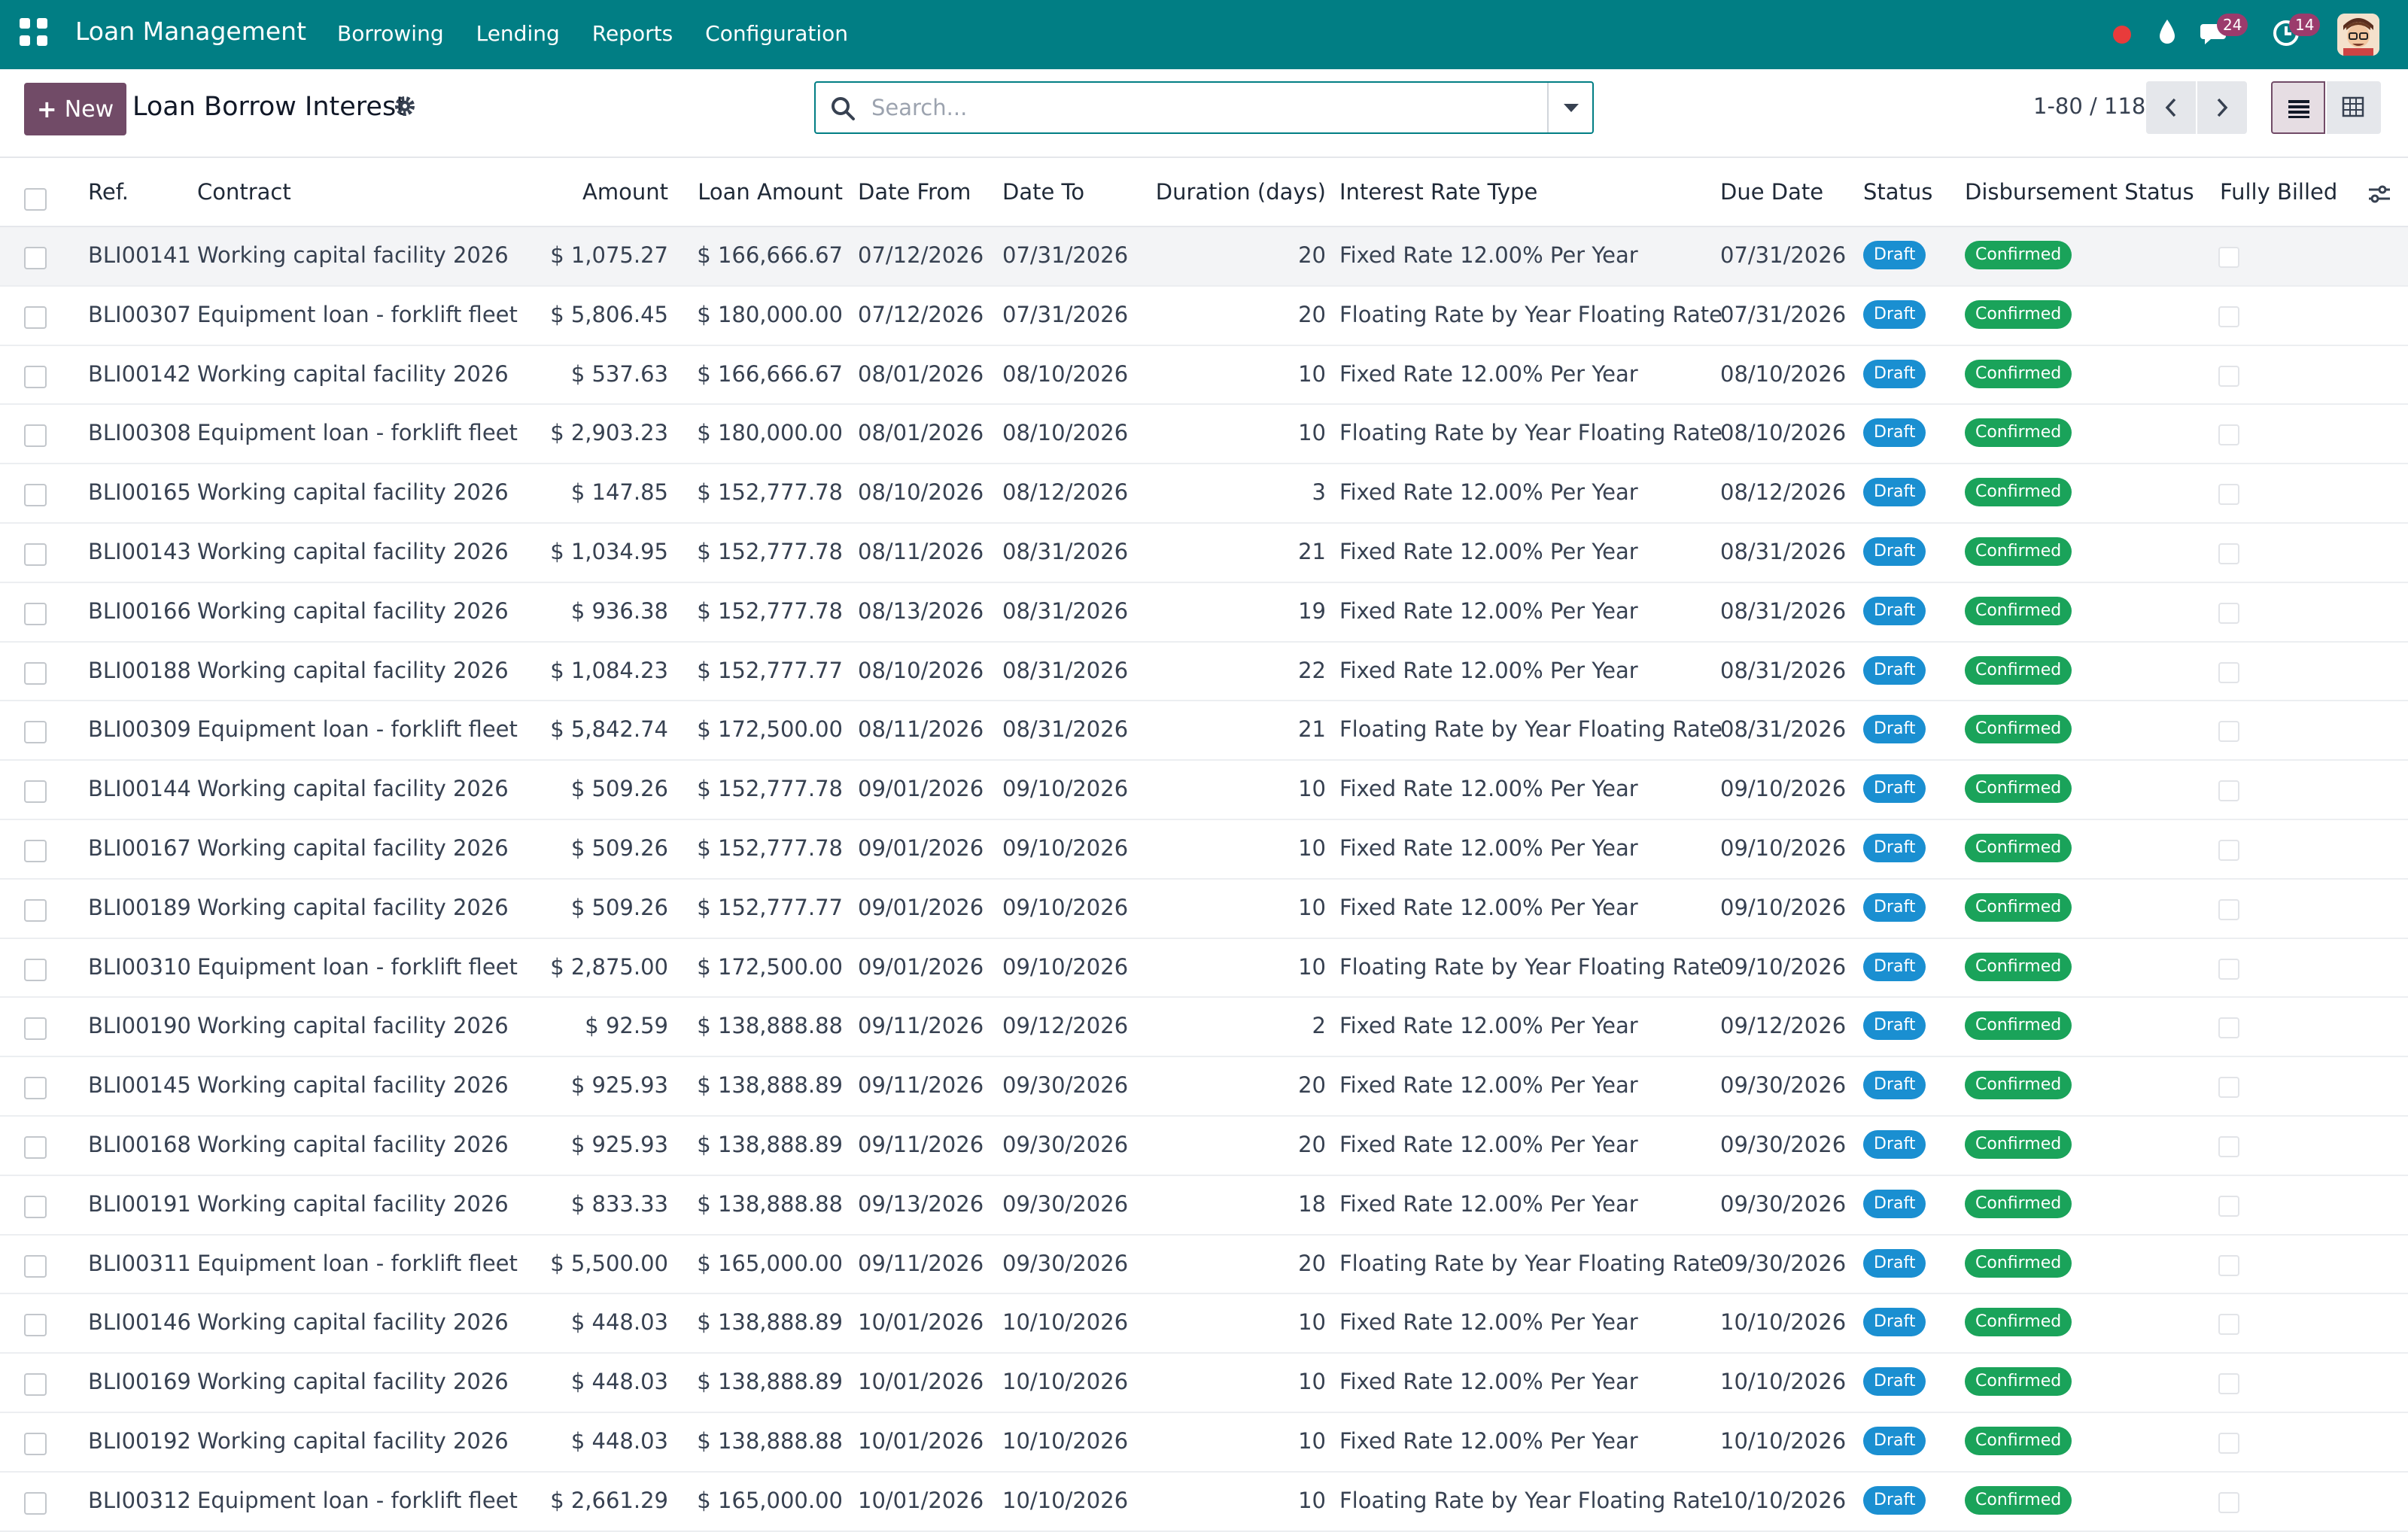  I want to click on cell-amount: $ 925.93, so click(619, 1085).